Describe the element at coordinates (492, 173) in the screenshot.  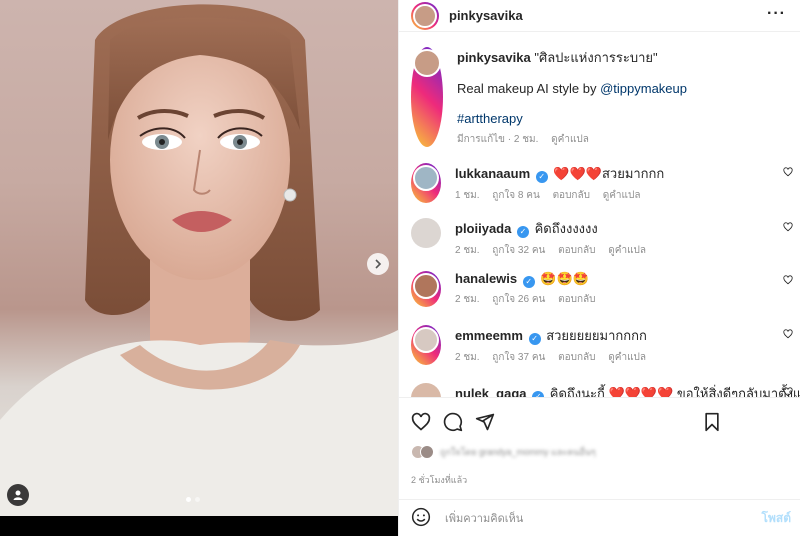
I see `comment-username: lukkanaaum` at that location.